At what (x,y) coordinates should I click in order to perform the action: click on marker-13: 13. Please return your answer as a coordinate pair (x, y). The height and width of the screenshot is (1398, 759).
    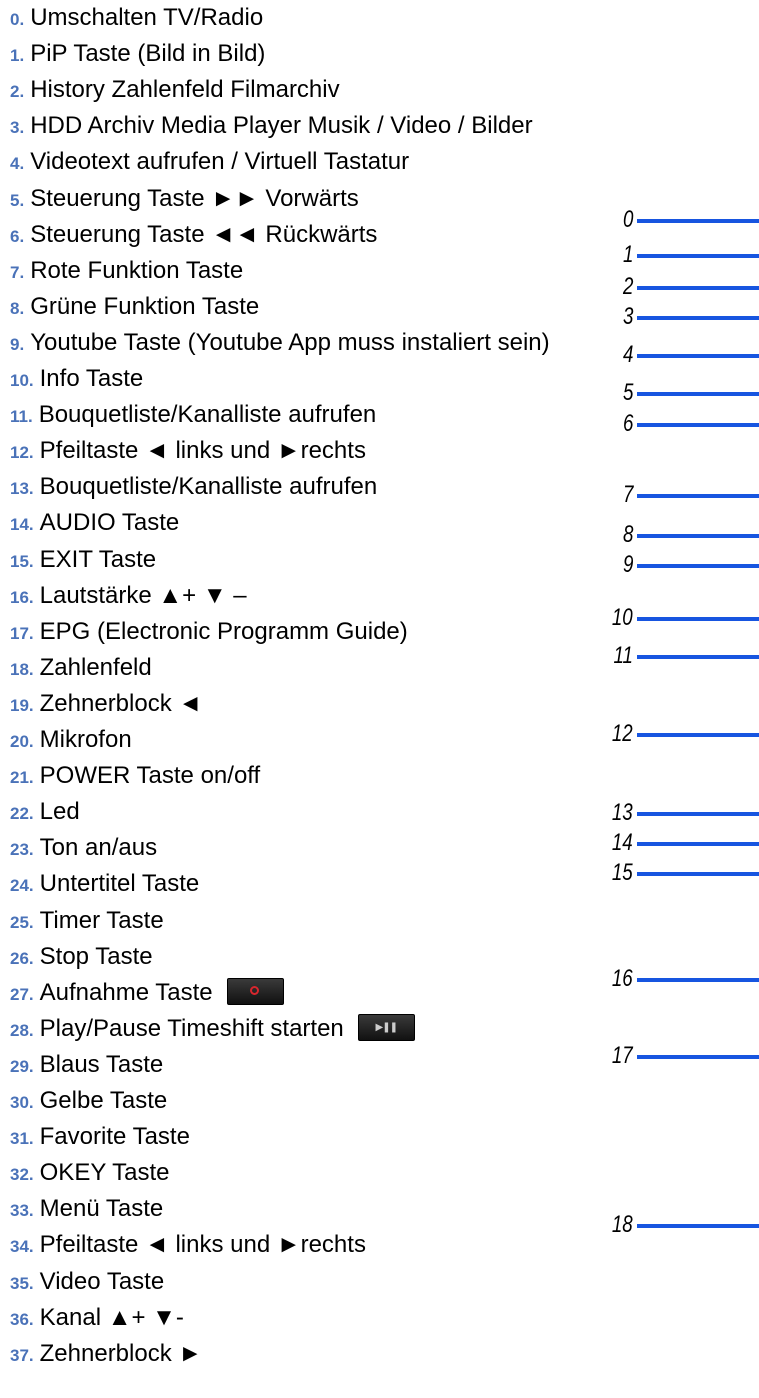
    Looking at the image, I should click on (684, 813).